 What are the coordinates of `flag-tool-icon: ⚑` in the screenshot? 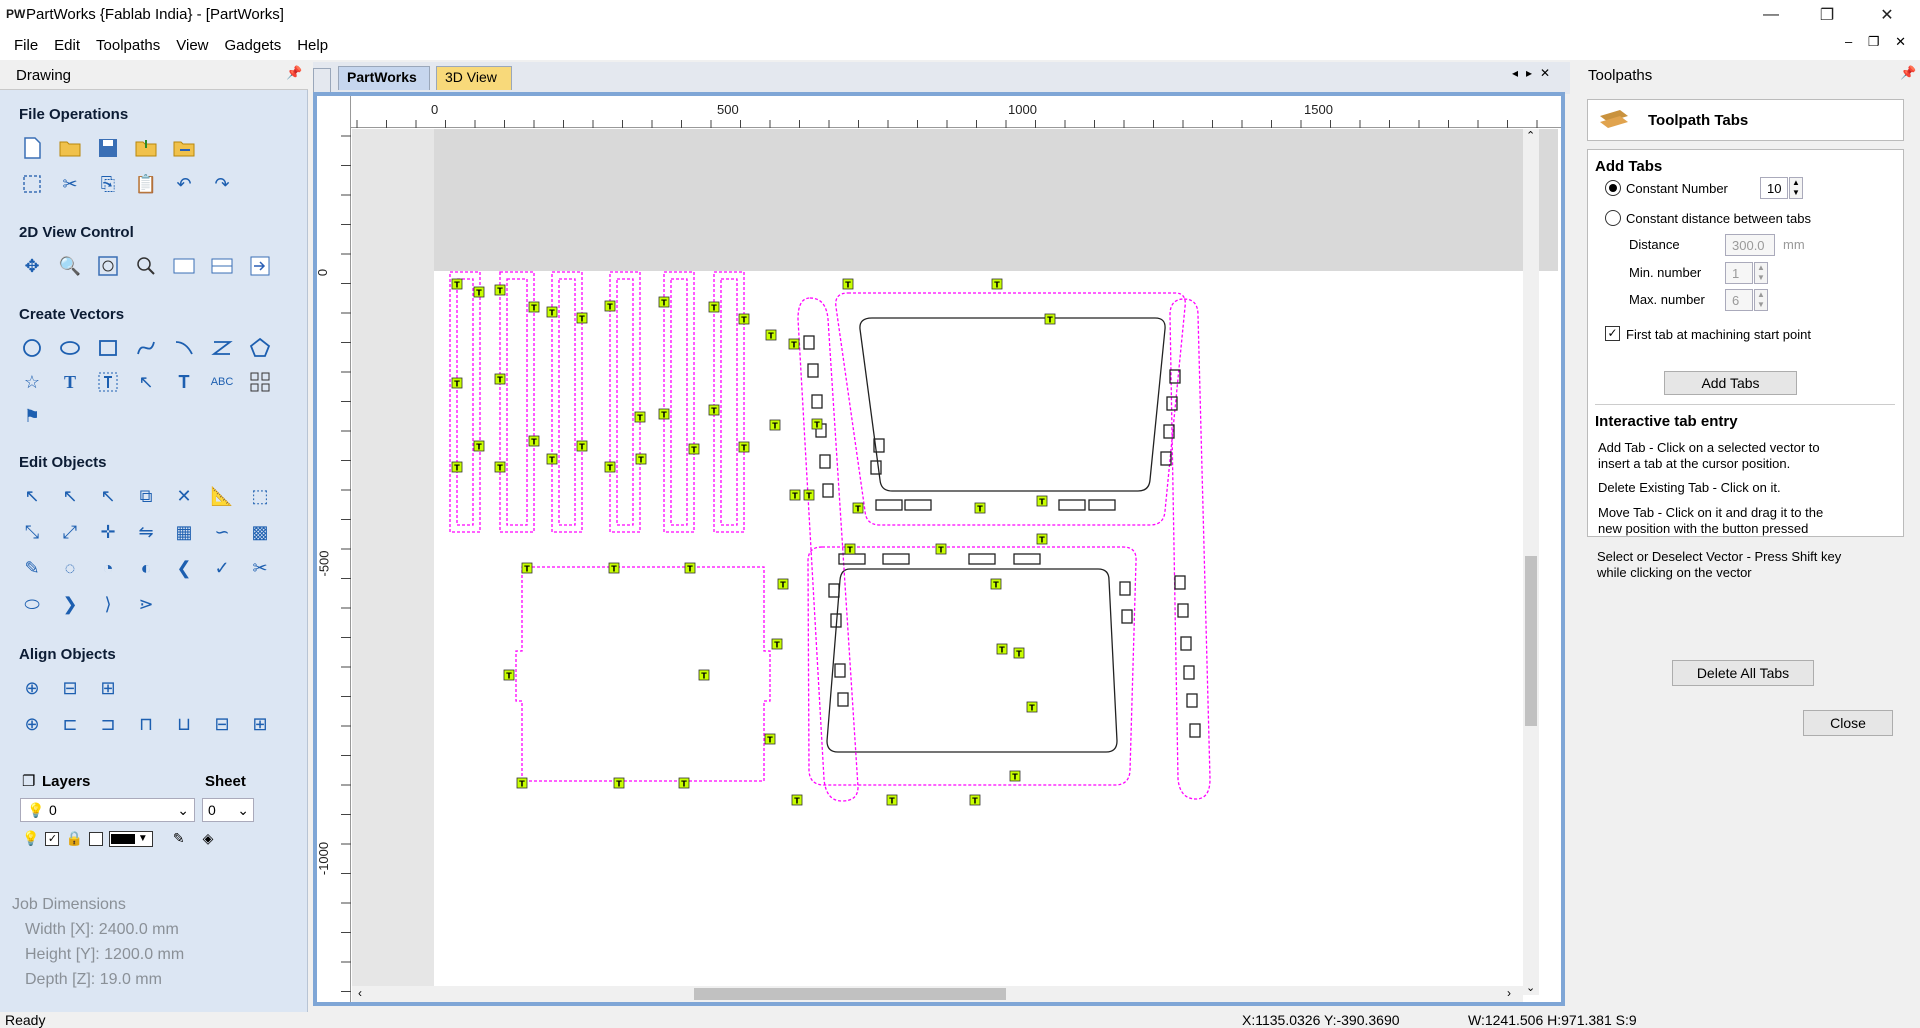 It's located at (32, 416).